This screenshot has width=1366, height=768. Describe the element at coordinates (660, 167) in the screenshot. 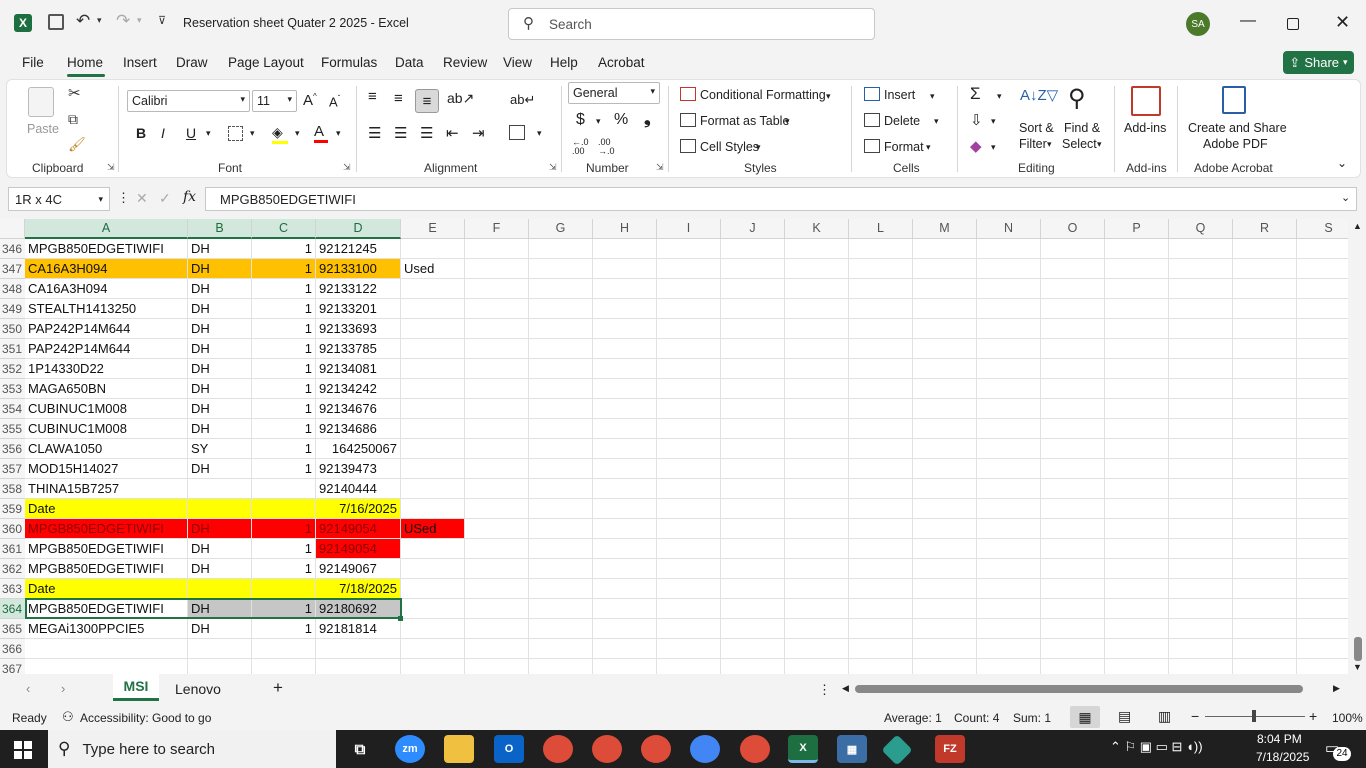

I see `dialog-launcher-icon: ⇲` at that location.